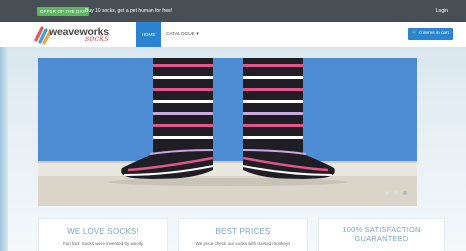 The image size is (466, 251). I want to click on card-body: Fun fact: Socks were invented by woolly, so click(103, 243).